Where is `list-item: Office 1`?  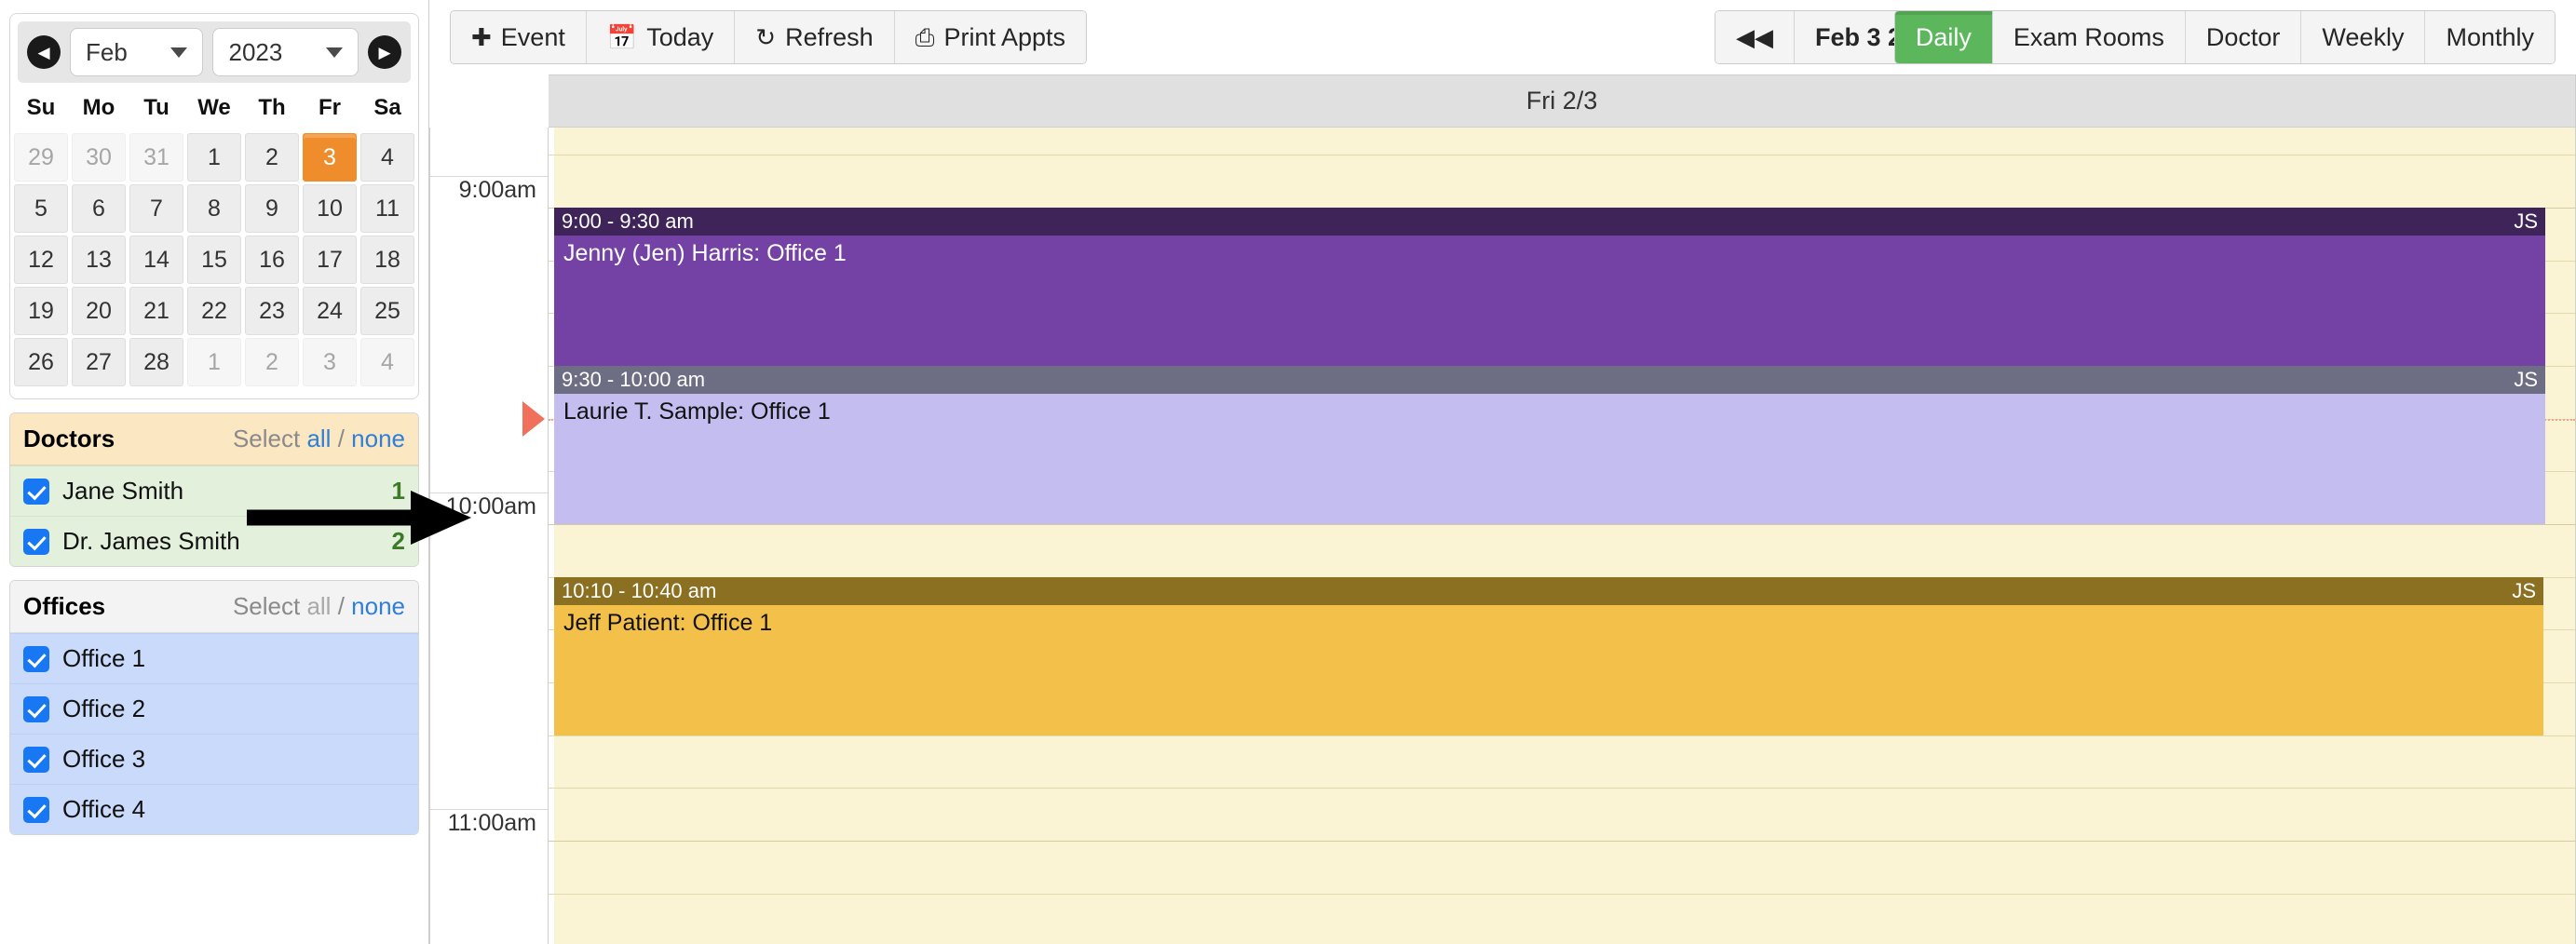
list-item: Office 1 is located at coordinates (214, 658).